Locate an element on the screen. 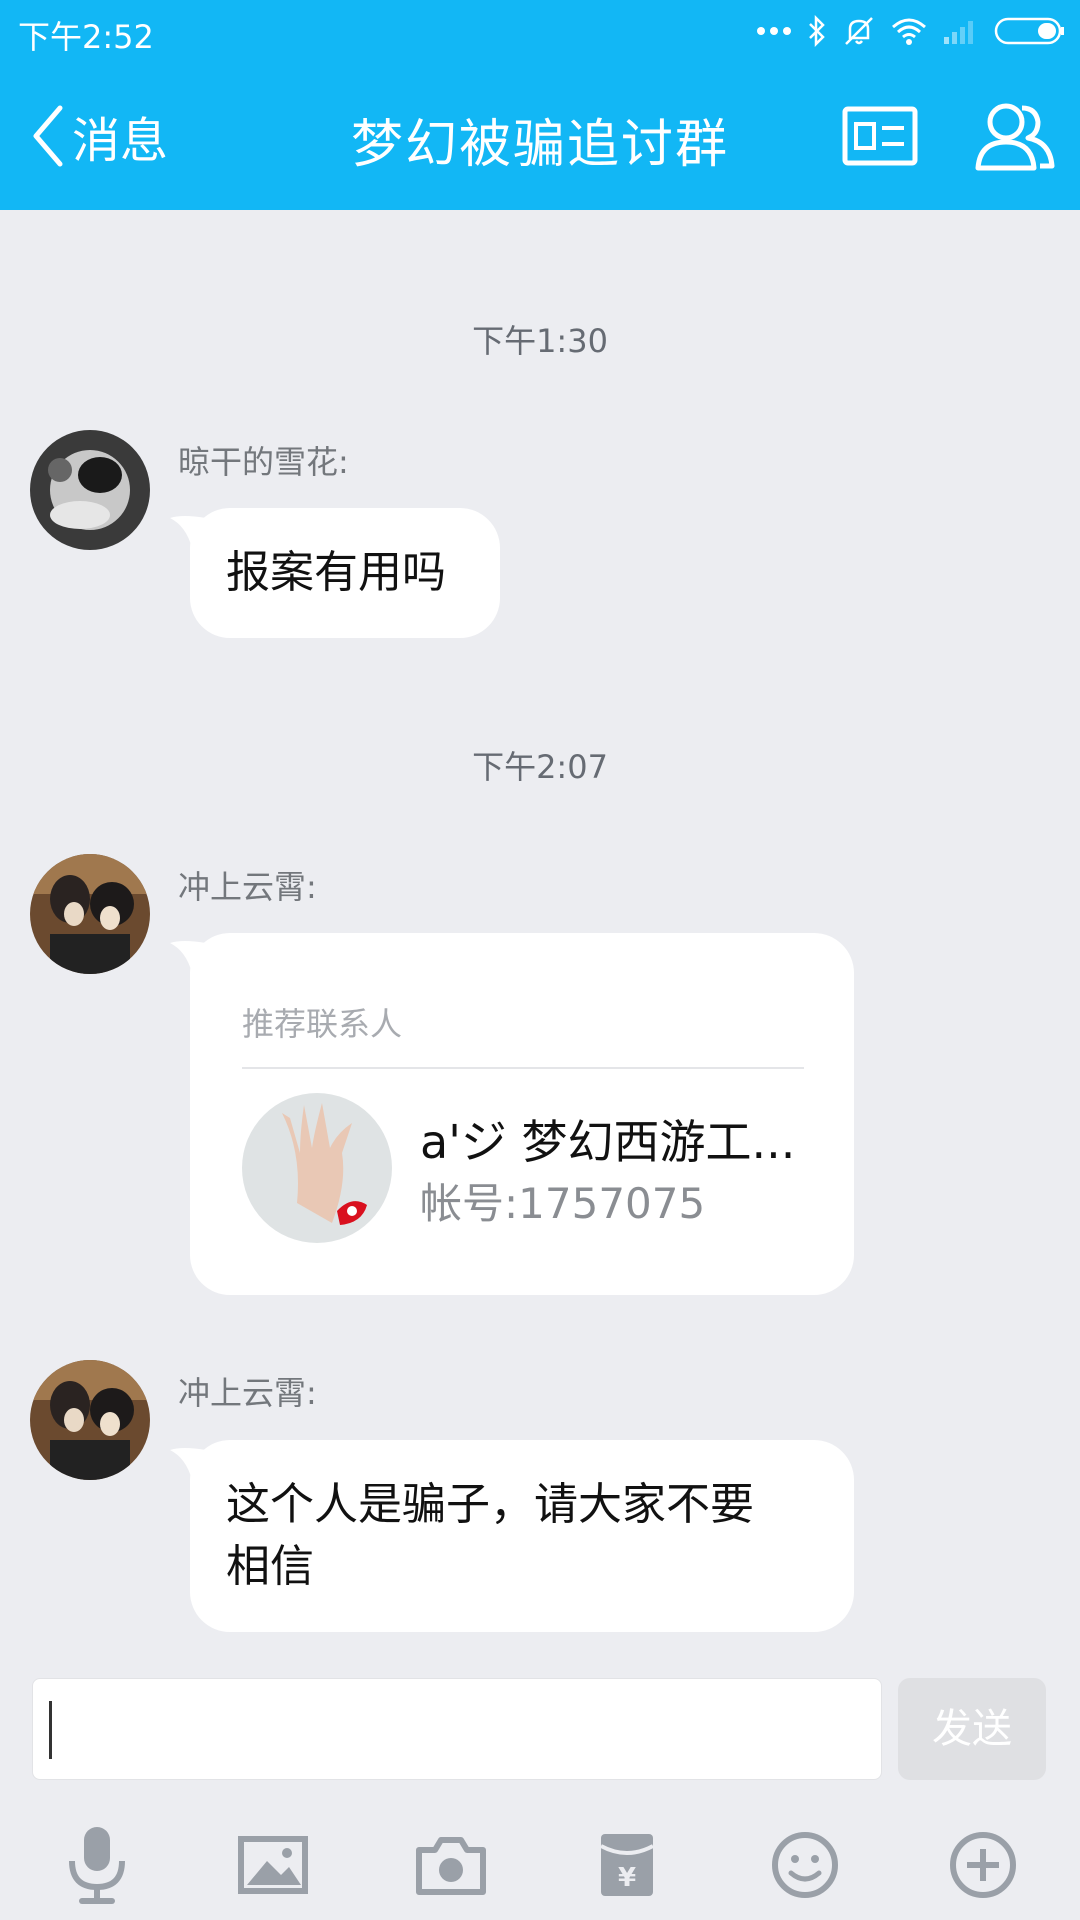  message-input is located at coordinates (457, 1729).